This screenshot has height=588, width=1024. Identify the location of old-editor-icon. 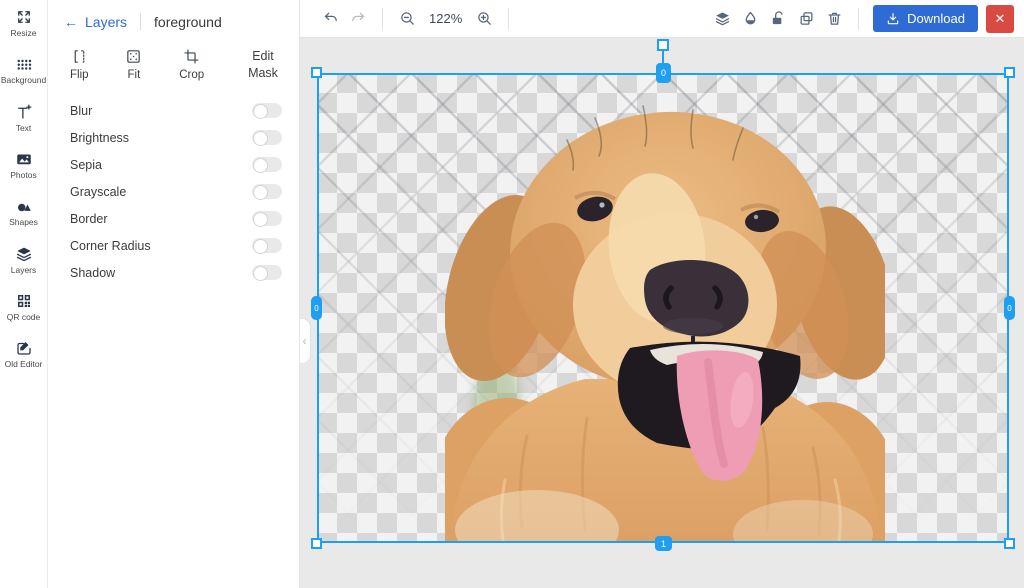
(23, 349).